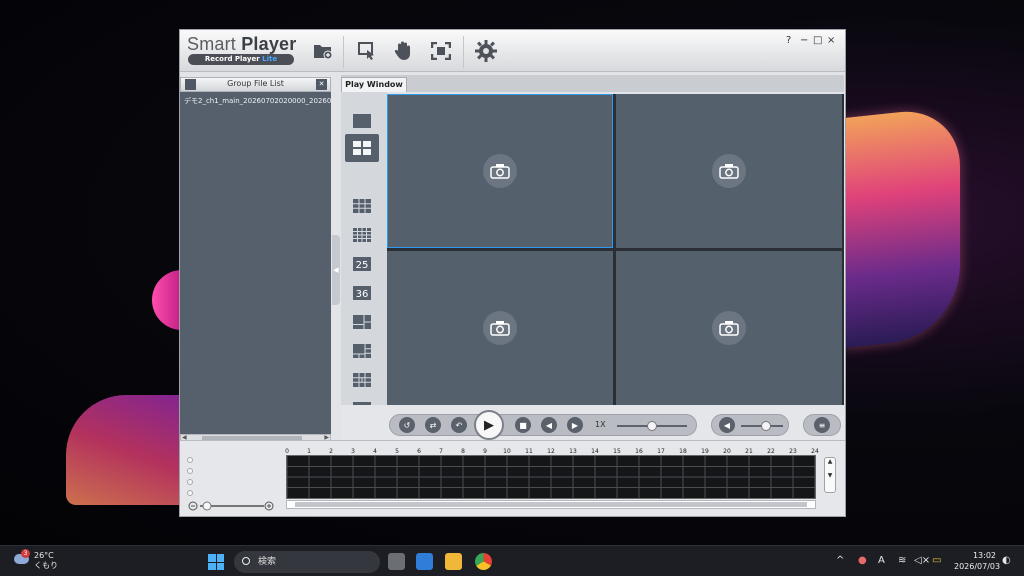 This screenshot has width=1024, height=576. Describe the element at coordinates (44, 555) in the screenshot. I see `temperature: 26°C` at that location.